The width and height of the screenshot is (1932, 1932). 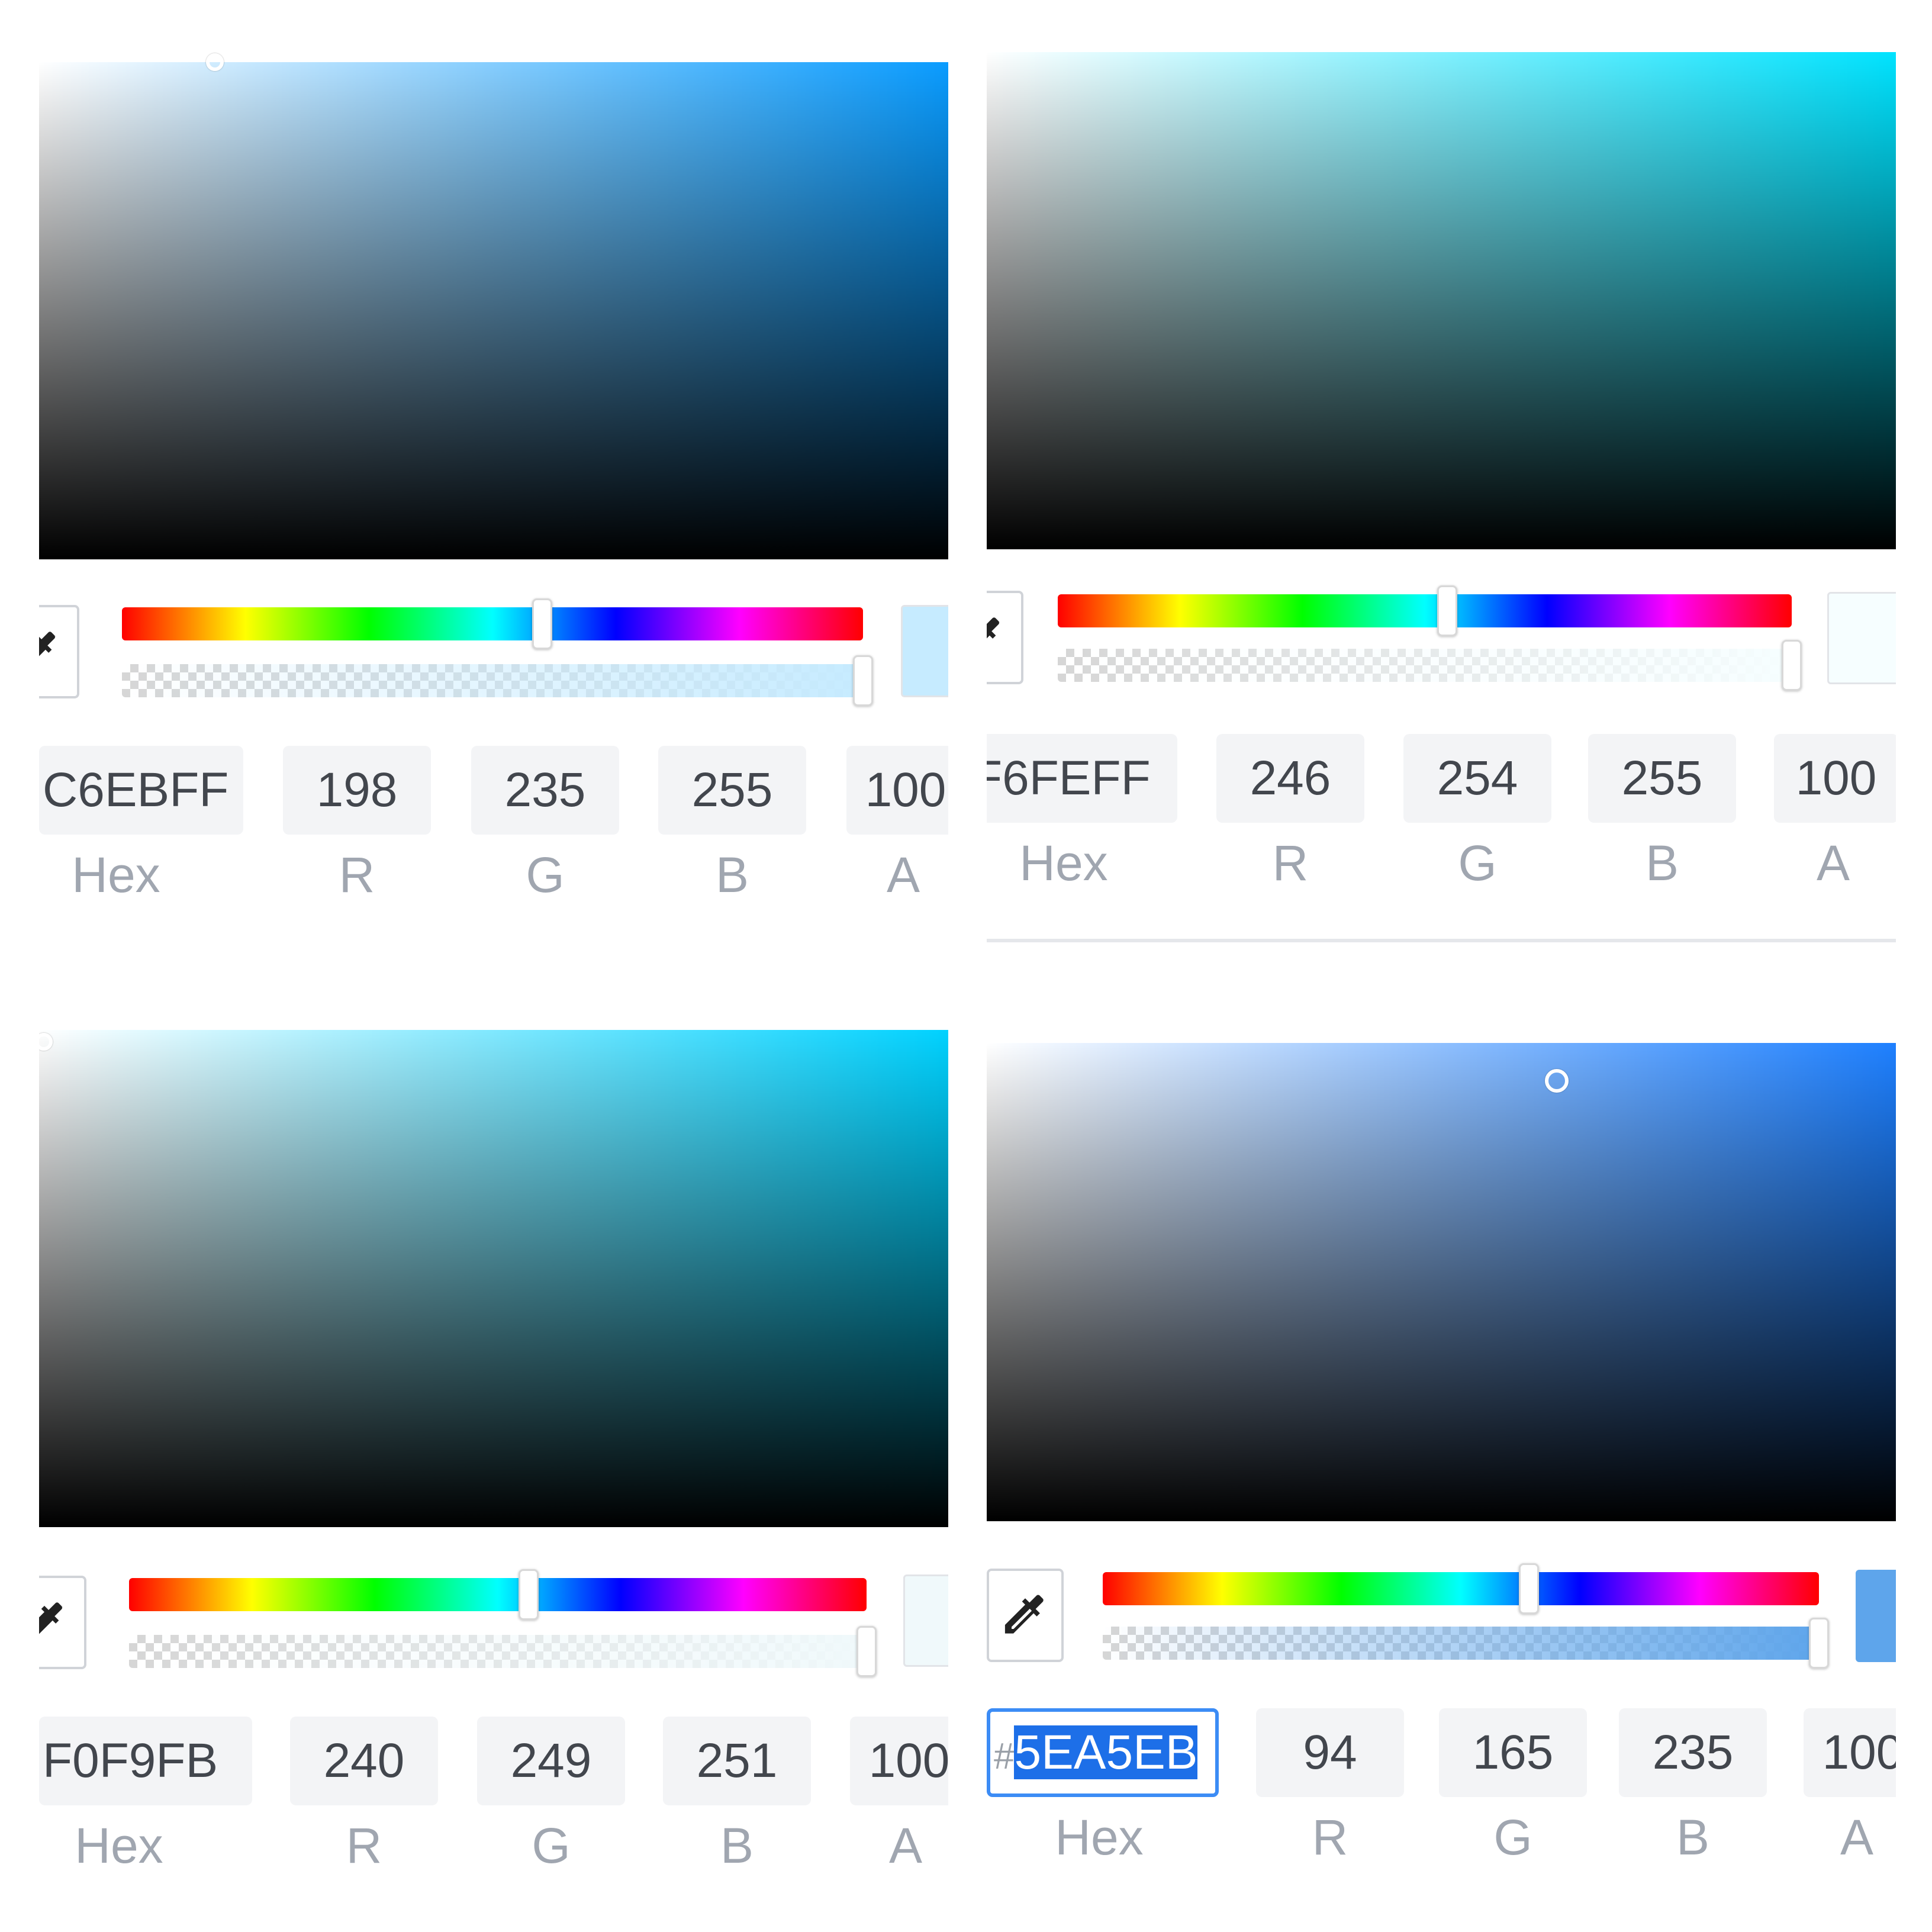 What do you see at coordinates (1693, 1752) in the screenshot?
I see `b-input: 235` at bounding box center [1693, 1752].